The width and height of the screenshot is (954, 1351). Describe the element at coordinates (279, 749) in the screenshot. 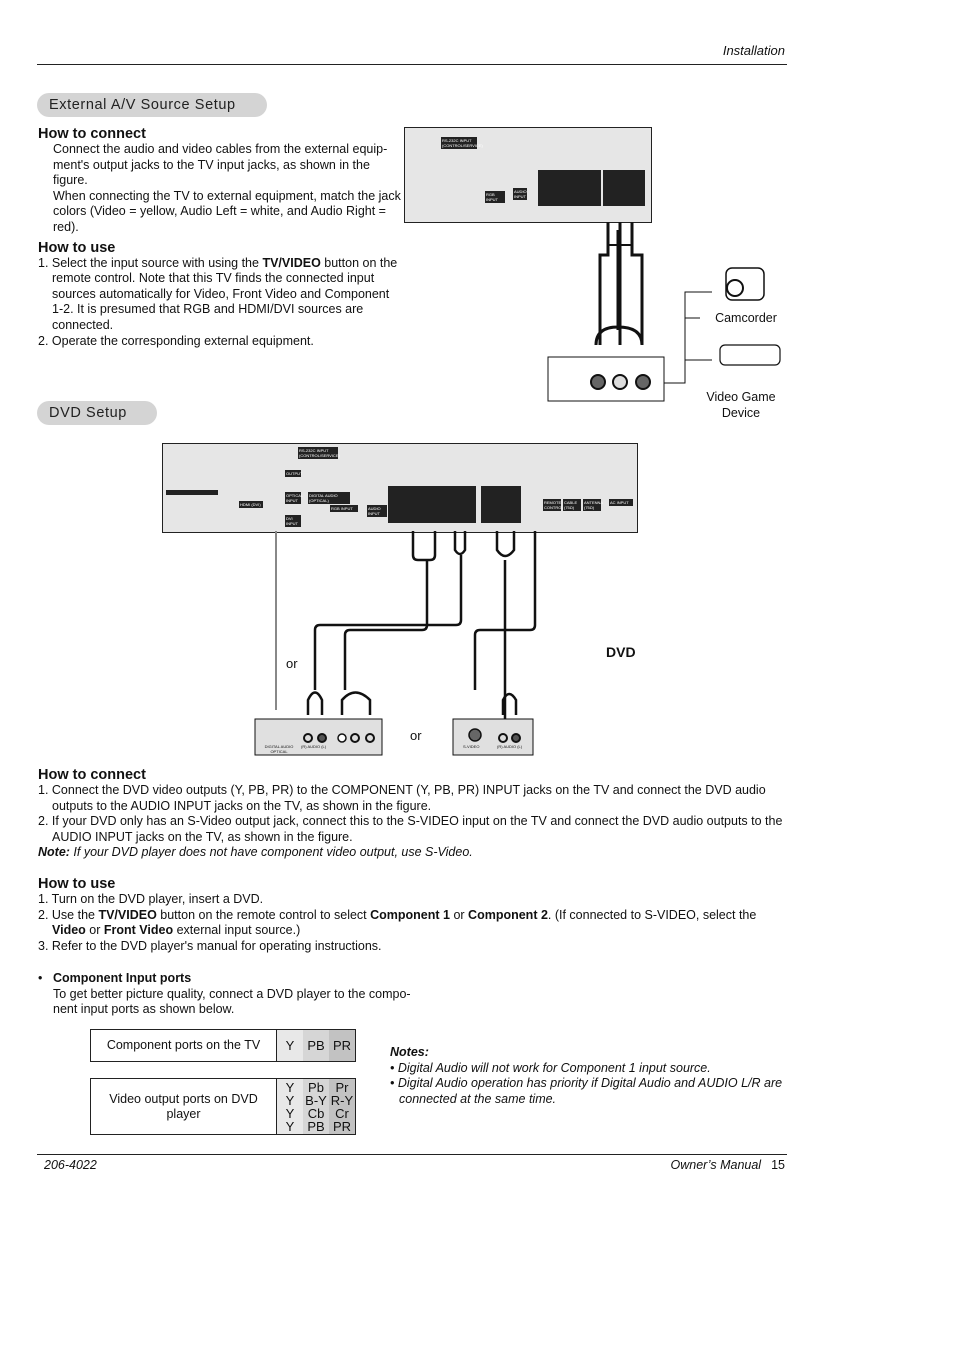

I see `player-digital-audio-label: DIGITAL AUDIO OPTICAL` at that location.